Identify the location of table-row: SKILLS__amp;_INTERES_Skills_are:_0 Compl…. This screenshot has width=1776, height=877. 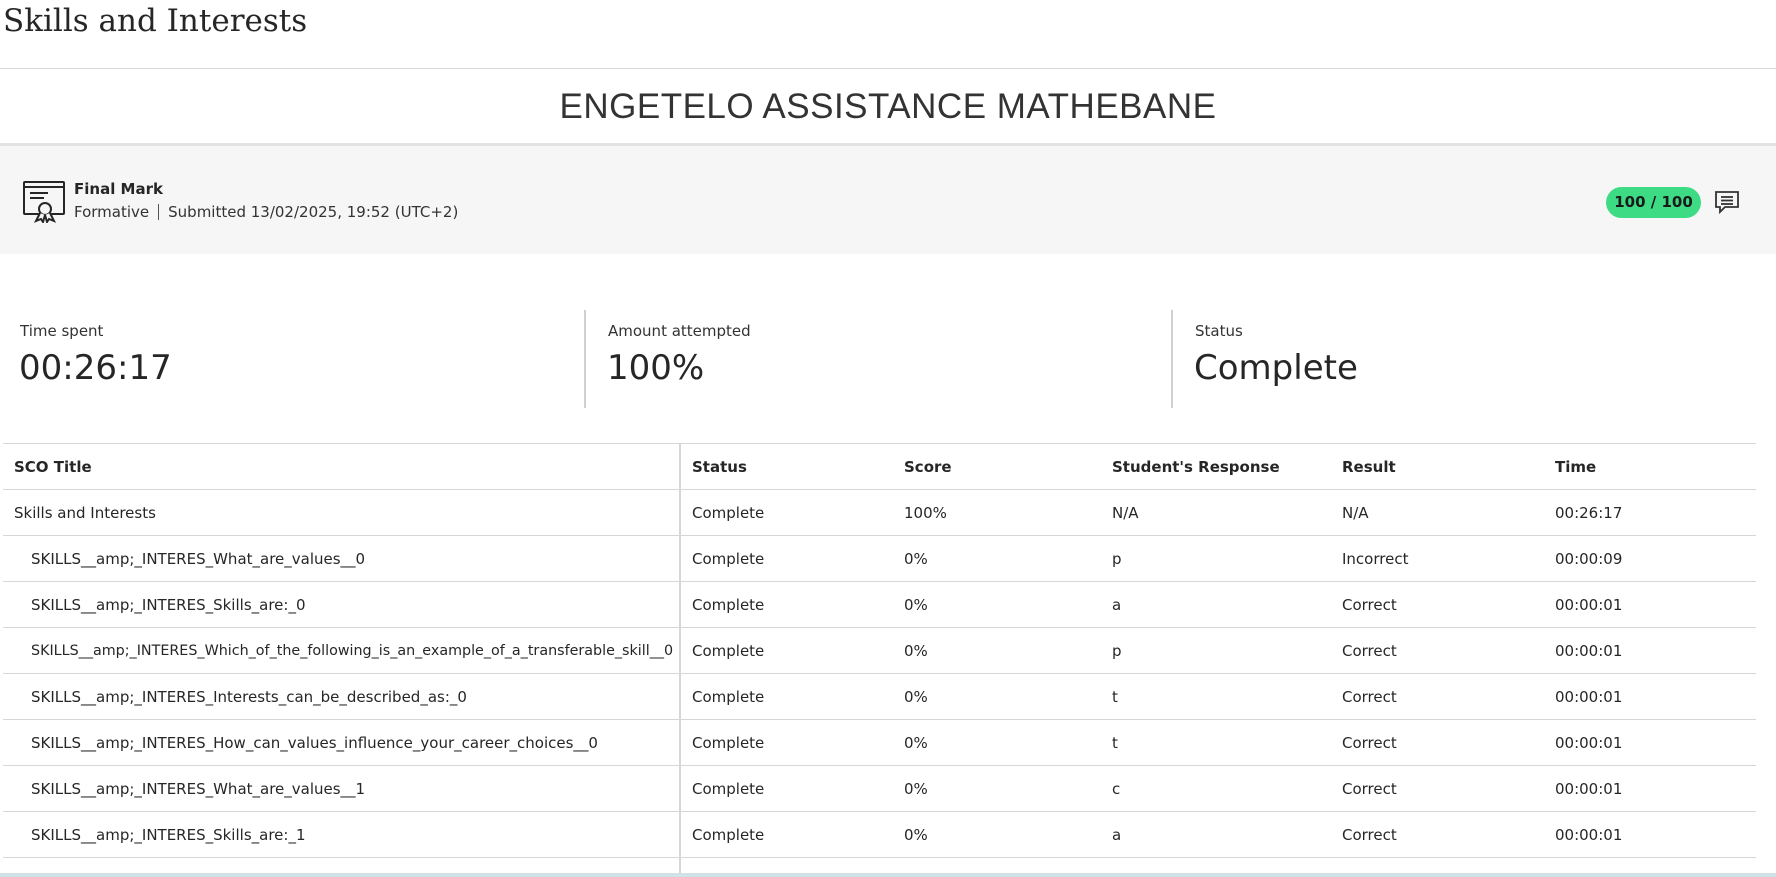
(879, 604).